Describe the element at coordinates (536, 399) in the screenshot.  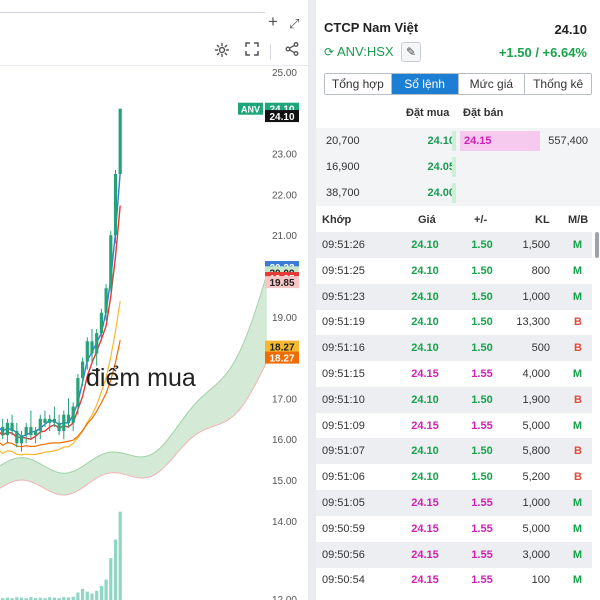
I see `trade-volume: 1,900` at that location.